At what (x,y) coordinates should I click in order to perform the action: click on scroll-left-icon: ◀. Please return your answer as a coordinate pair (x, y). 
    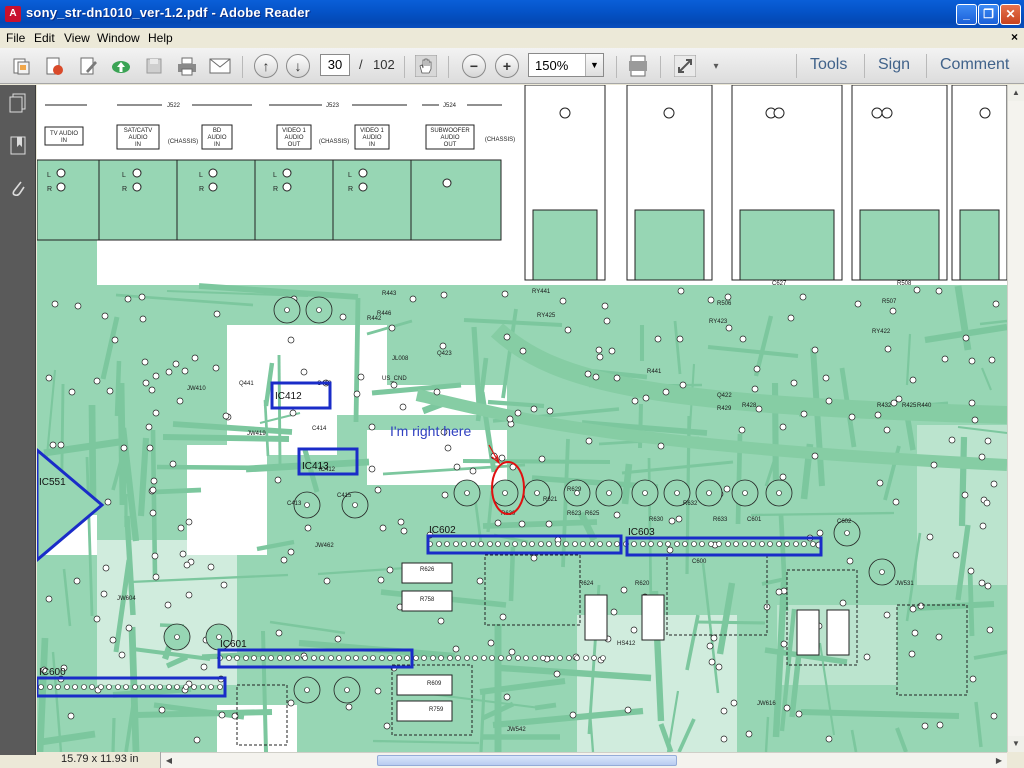
    Looking at the image, I should click on (169, 760).